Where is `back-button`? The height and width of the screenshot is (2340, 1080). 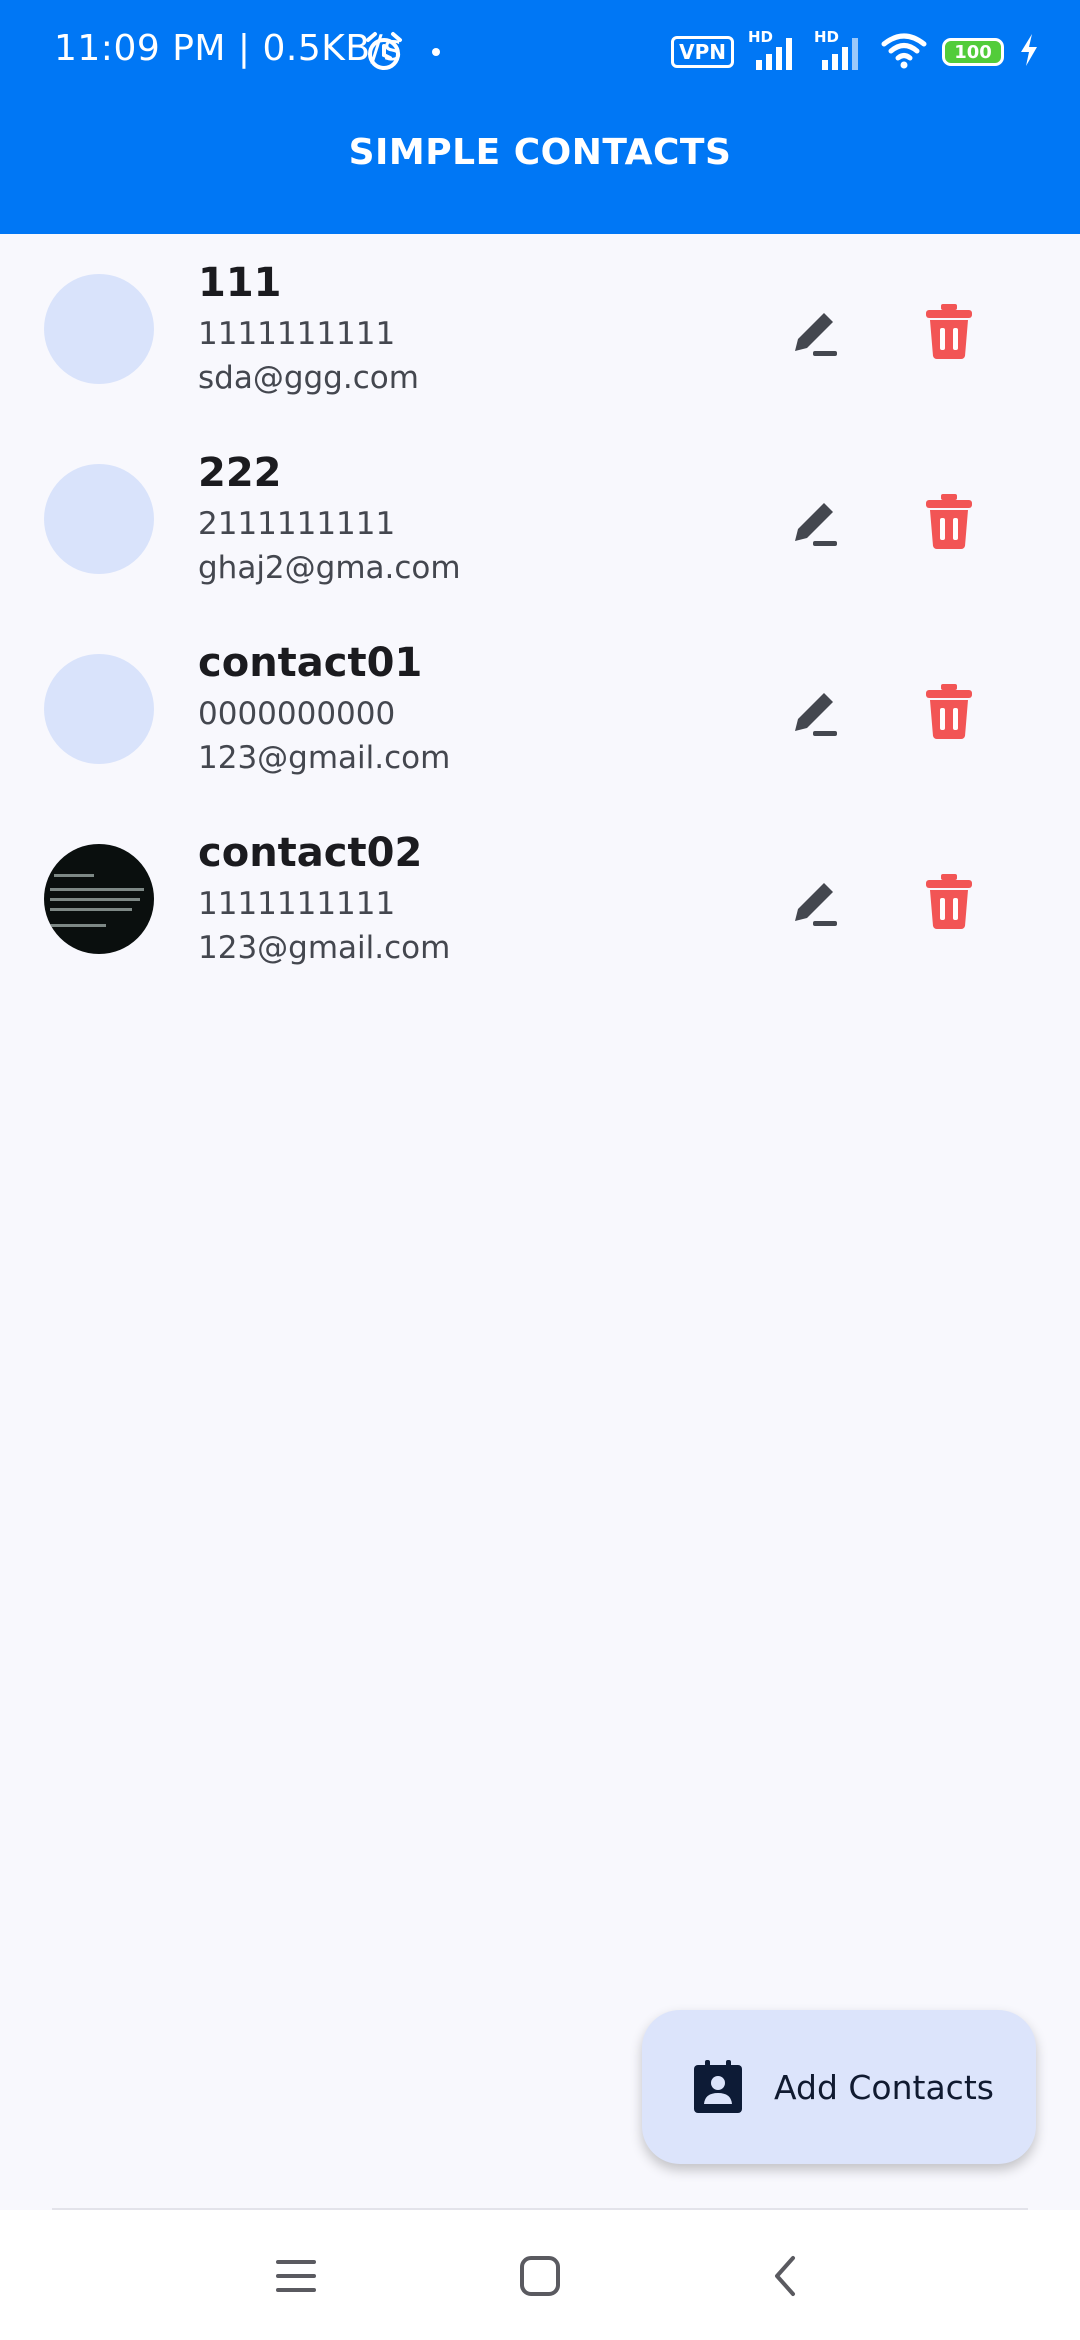
back-button is located at coordinates (784, 2276).